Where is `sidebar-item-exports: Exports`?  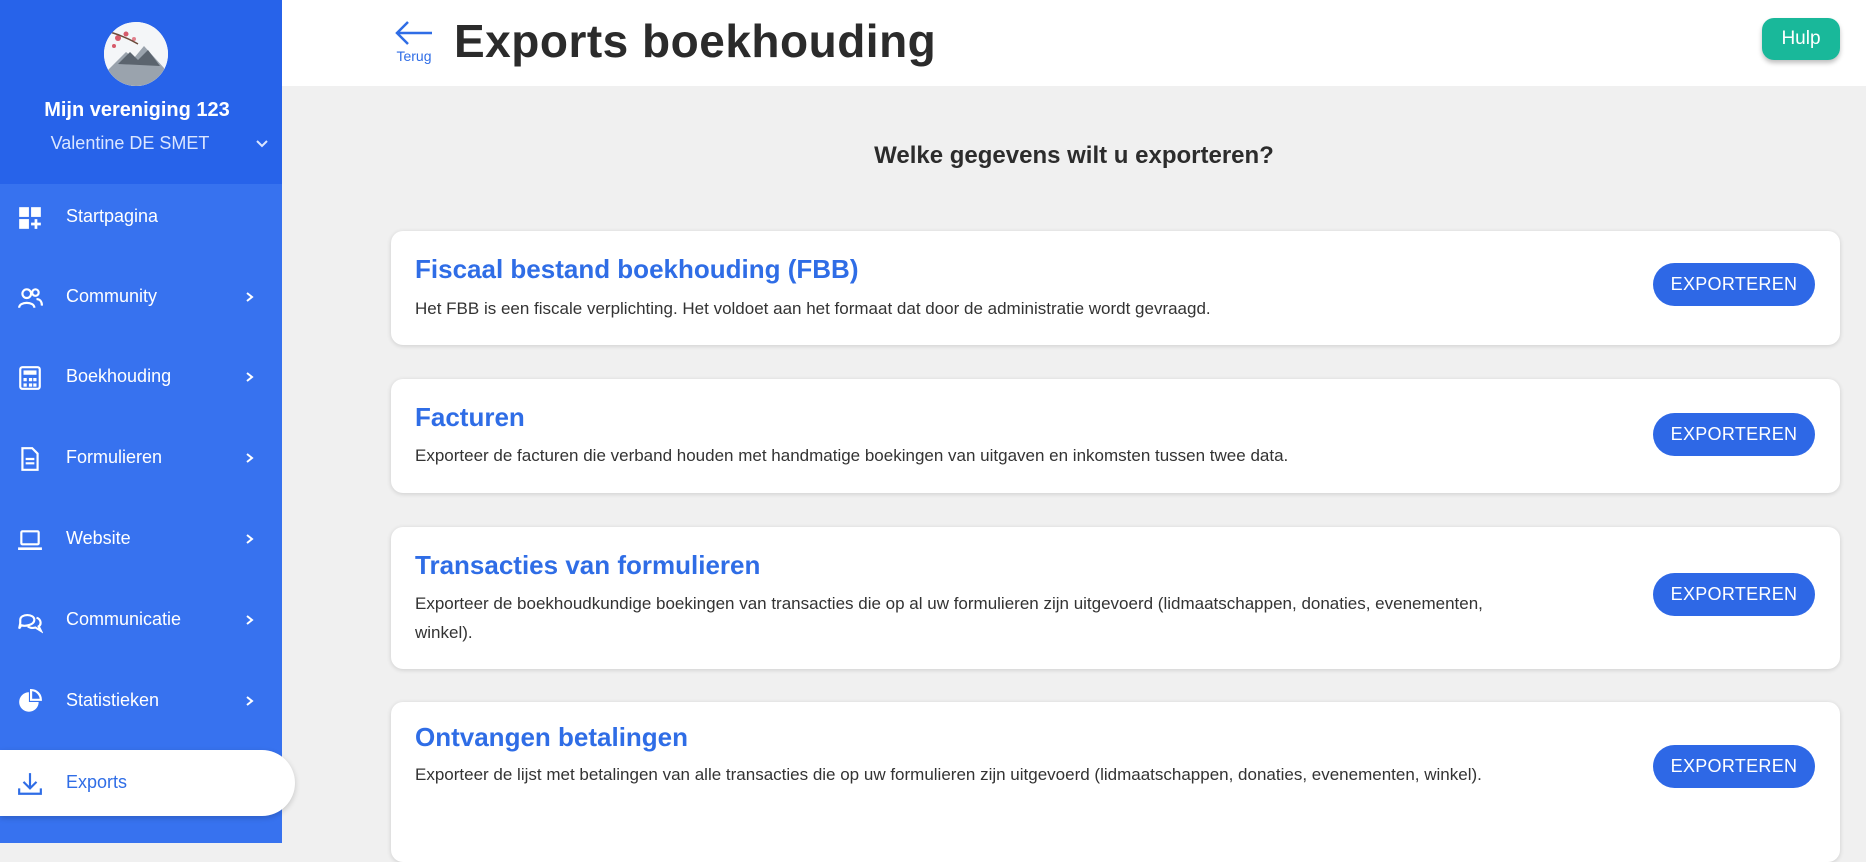
sidebar-item-exports: Exports is located at coordinates (147, 783).